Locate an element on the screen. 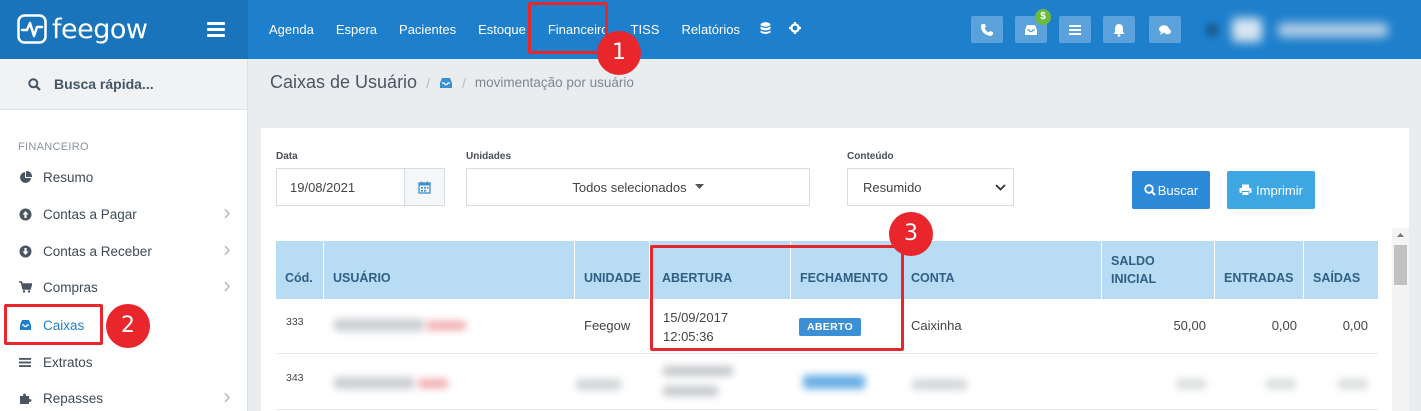 This screenshot has height=411, width=1421. sidebar-item-extratos: Extratos is located at coordinates (123, 362).